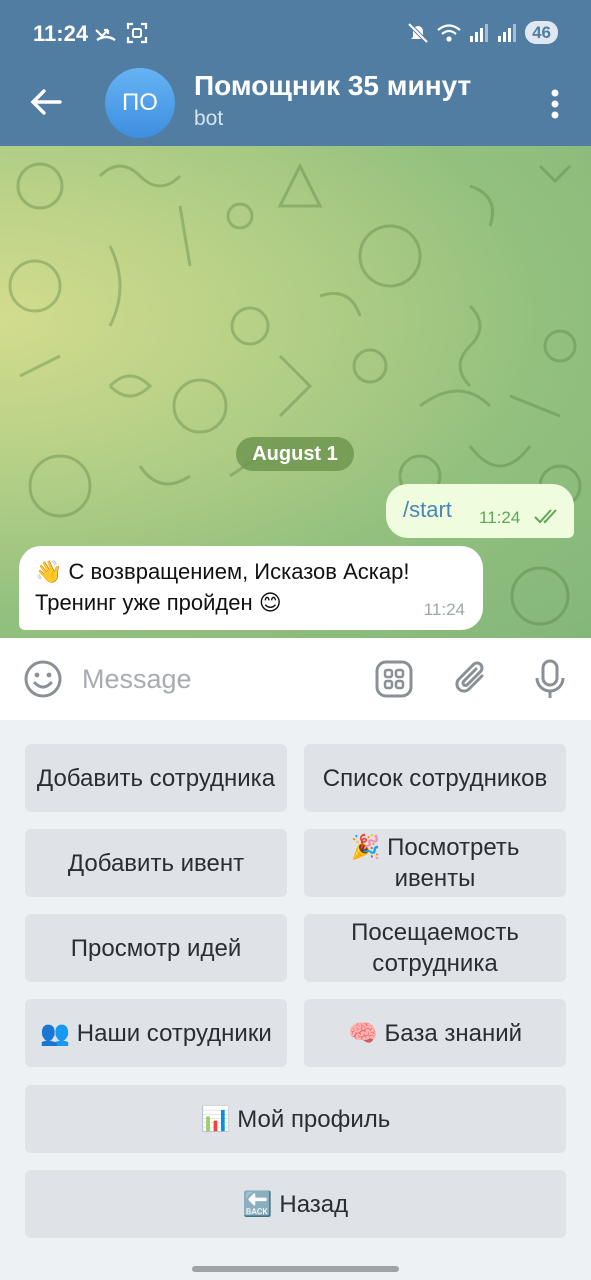  Describe the element at coordinates (105, 35) in the screenshot. I see `missed-call-icon` at that location.